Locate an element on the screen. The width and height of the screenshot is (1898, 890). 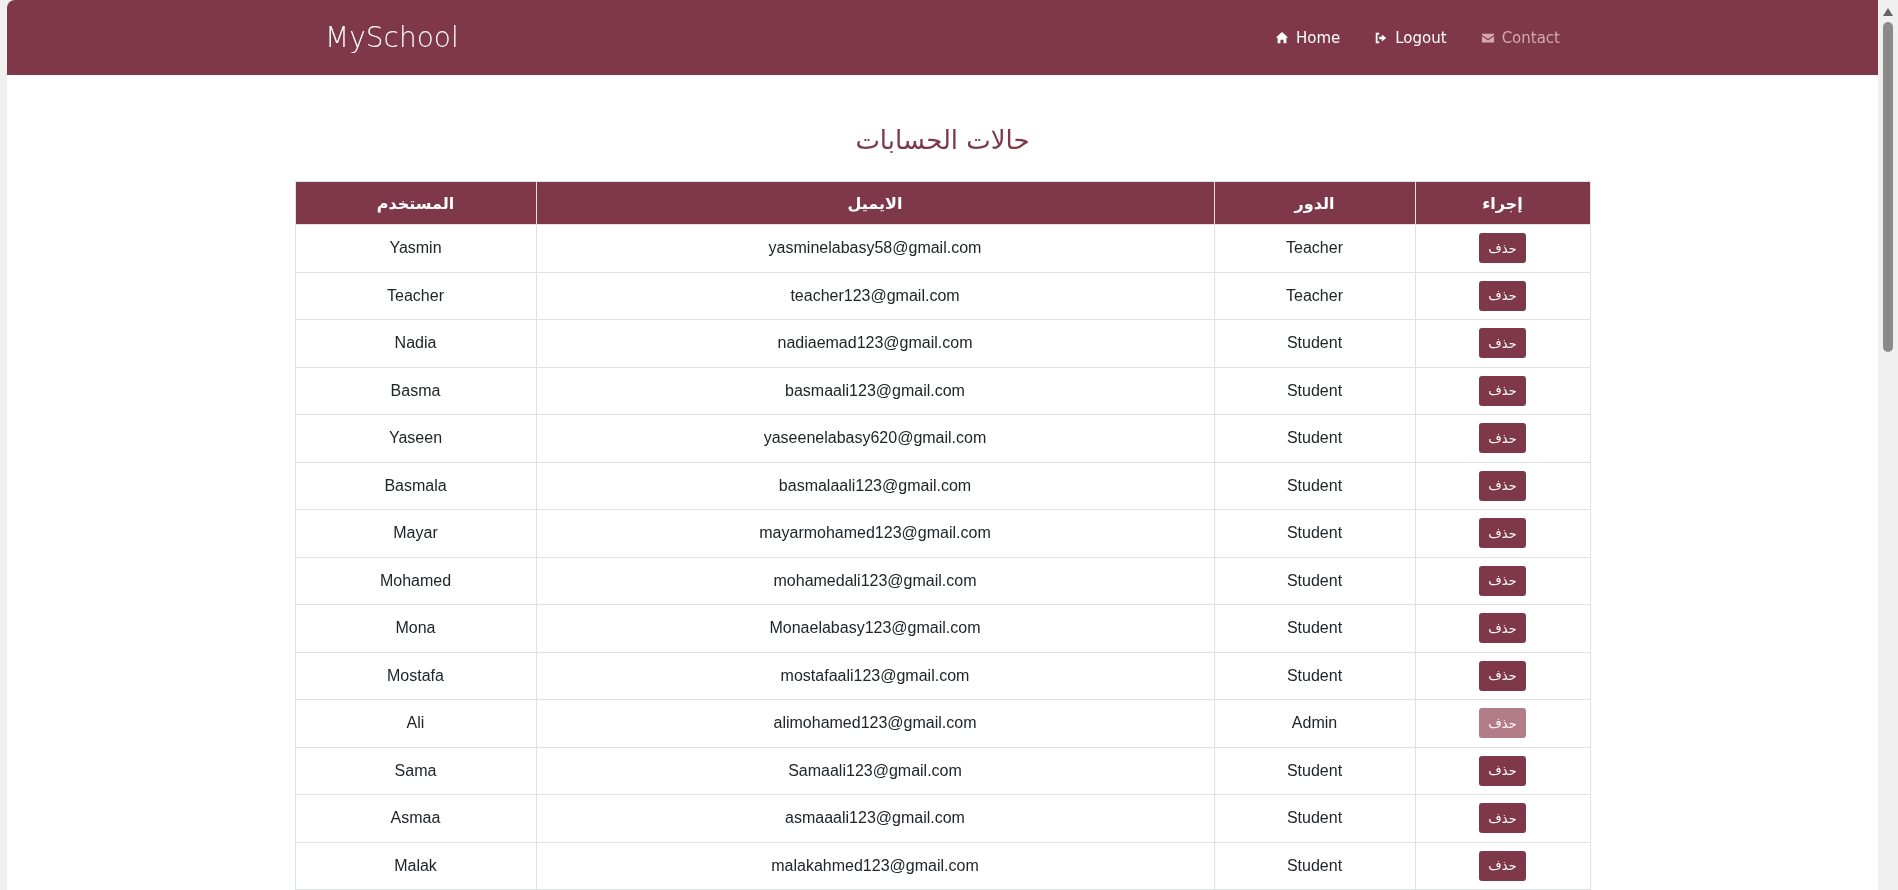
column-header: الايميل is located at coordinates (875, 203).